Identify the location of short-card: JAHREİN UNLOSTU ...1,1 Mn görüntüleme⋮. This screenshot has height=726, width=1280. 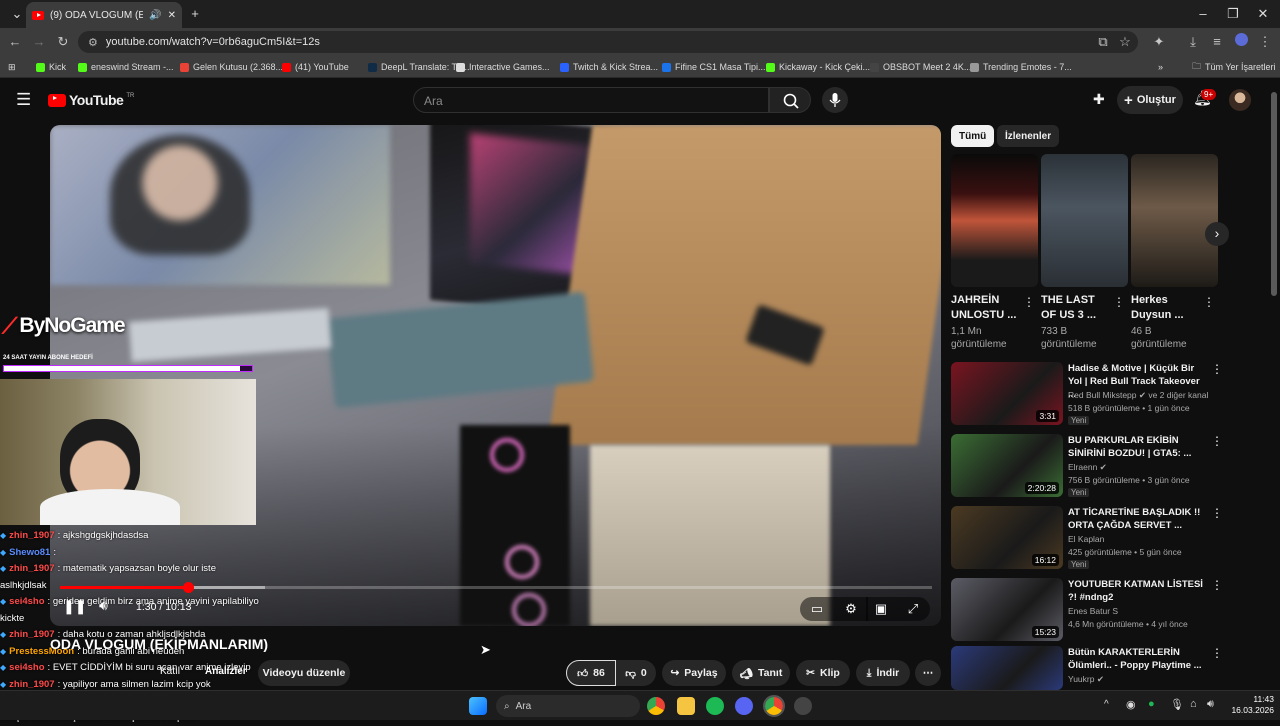
(994, 252).